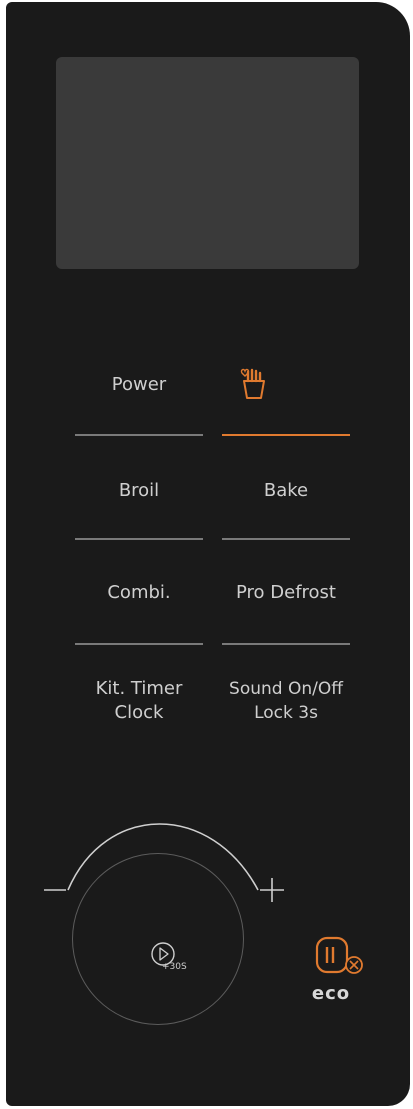  I want to click on pro-defrost-button: Pro Defrost, so click(286, 593).